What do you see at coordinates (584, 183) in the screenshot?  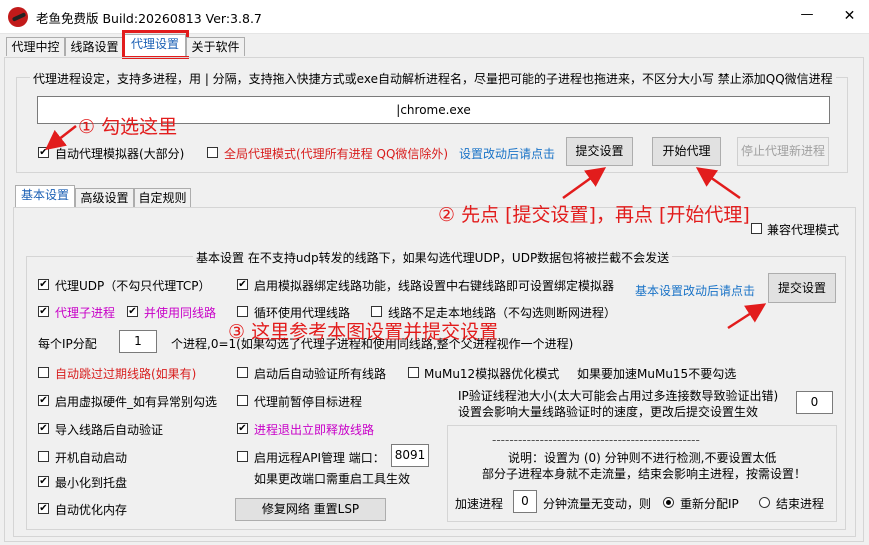 I see `arrow-to-submit` at bounding box center [584, 183].